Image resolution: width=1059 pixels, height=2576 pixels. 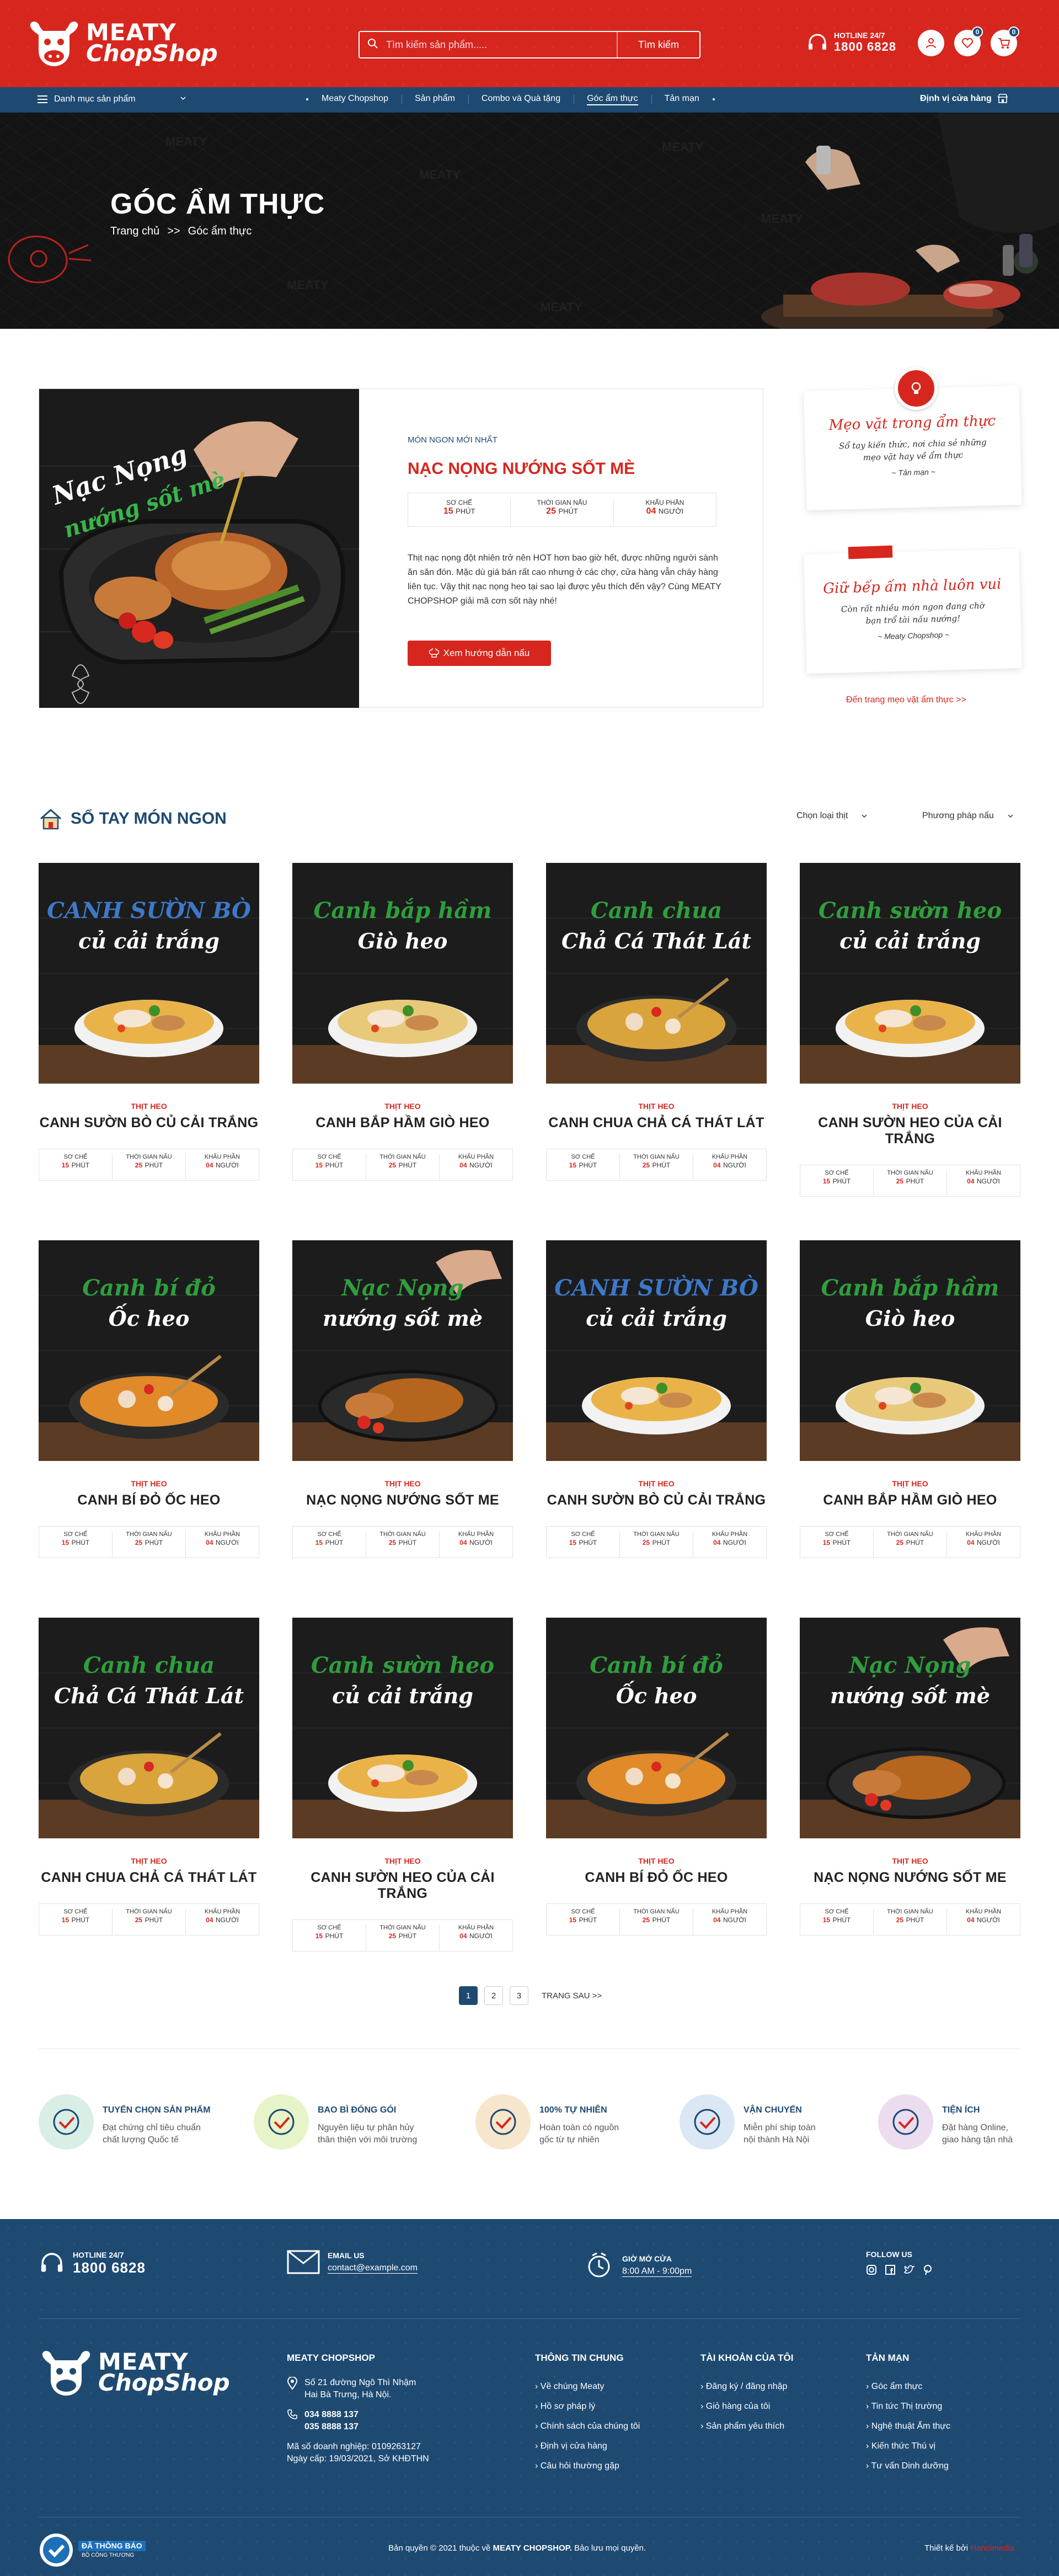 What do you see at coordinates (587, 2446) in the screenshot?
I see `footer-link: Định vị cửa hàng` at bounding box center [587, 2446].